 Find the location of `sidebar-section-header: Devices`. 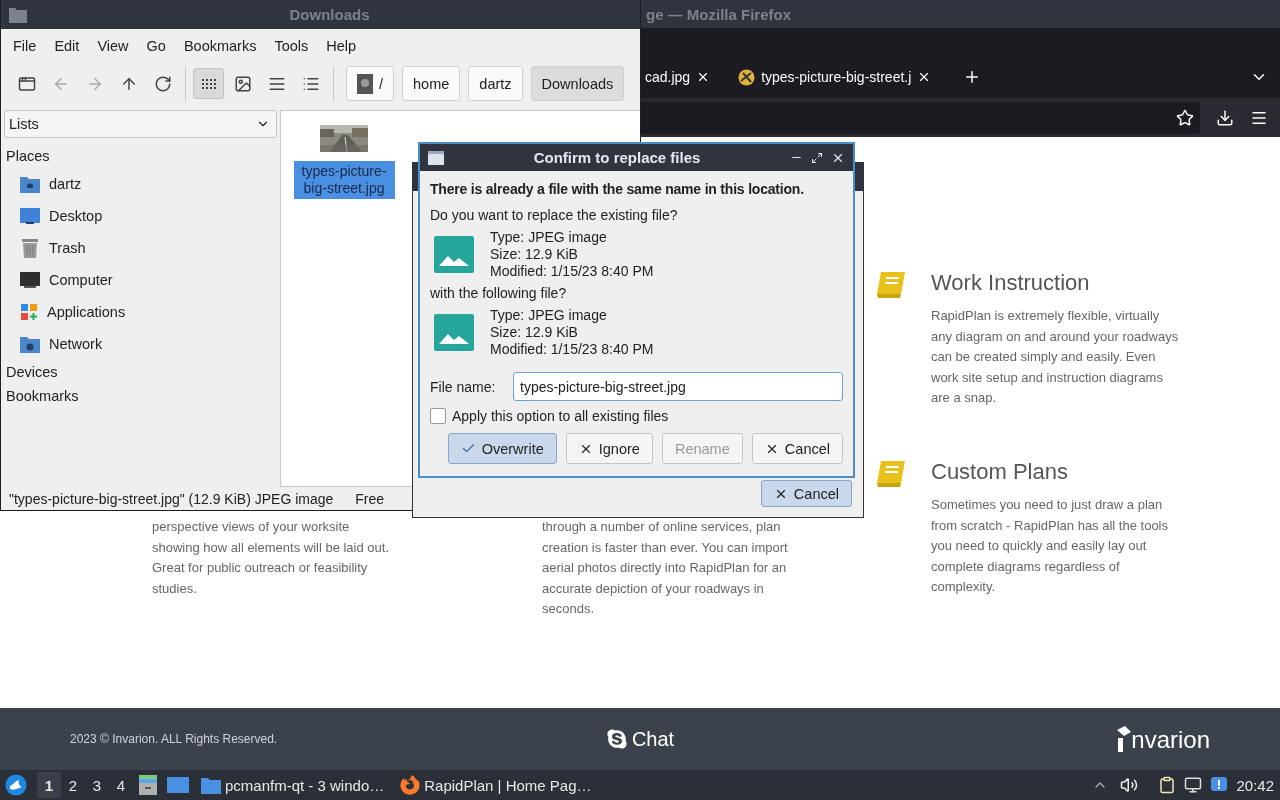

sidebar-section-header: Devices is located at coordinates (140, 372).